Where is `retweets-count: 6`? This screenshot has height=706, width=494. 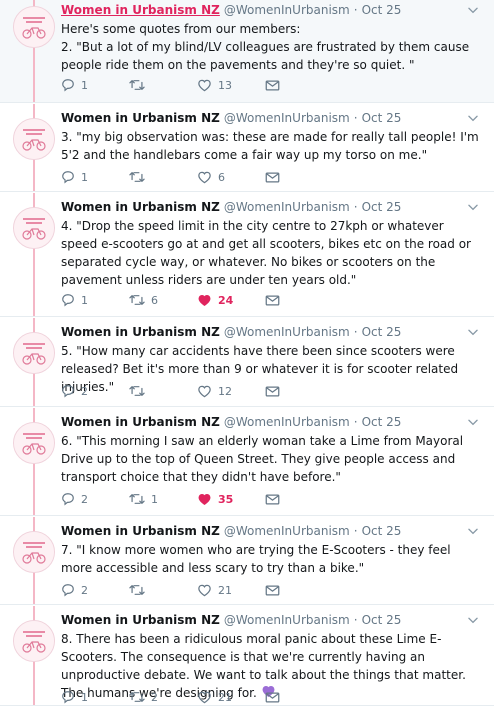
retweets-count: 6 is located at coordinates (154, 300).